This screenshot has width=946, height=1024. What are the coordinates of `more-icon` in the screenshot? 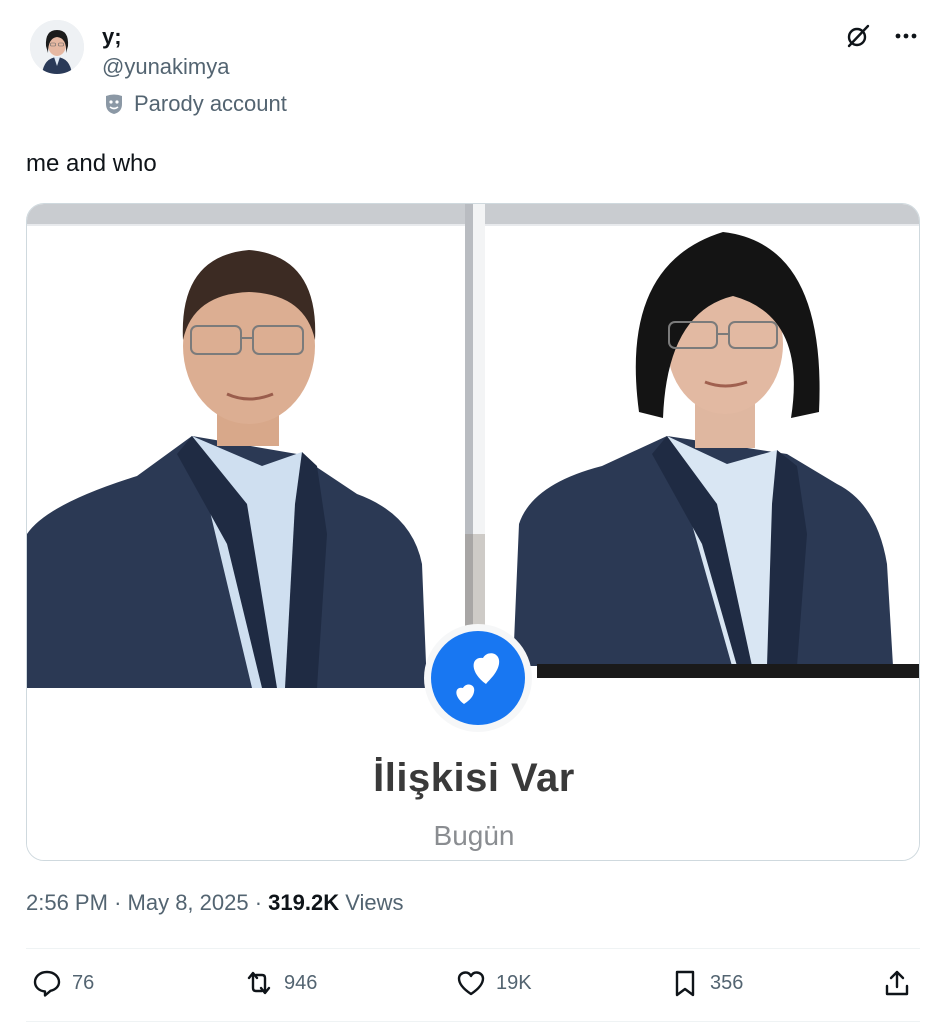 It's located at (906, 36).